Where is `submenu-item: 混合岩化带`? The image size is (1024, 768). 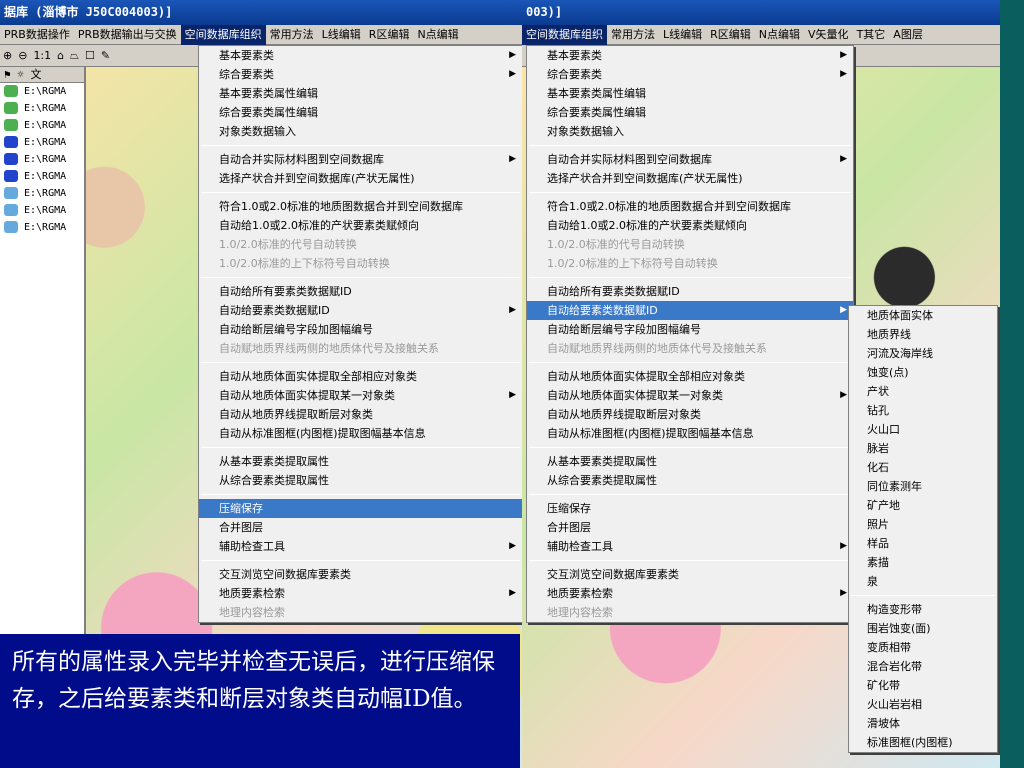 submenu-item: 混合岩化带 is located at coordinates (923, 666).